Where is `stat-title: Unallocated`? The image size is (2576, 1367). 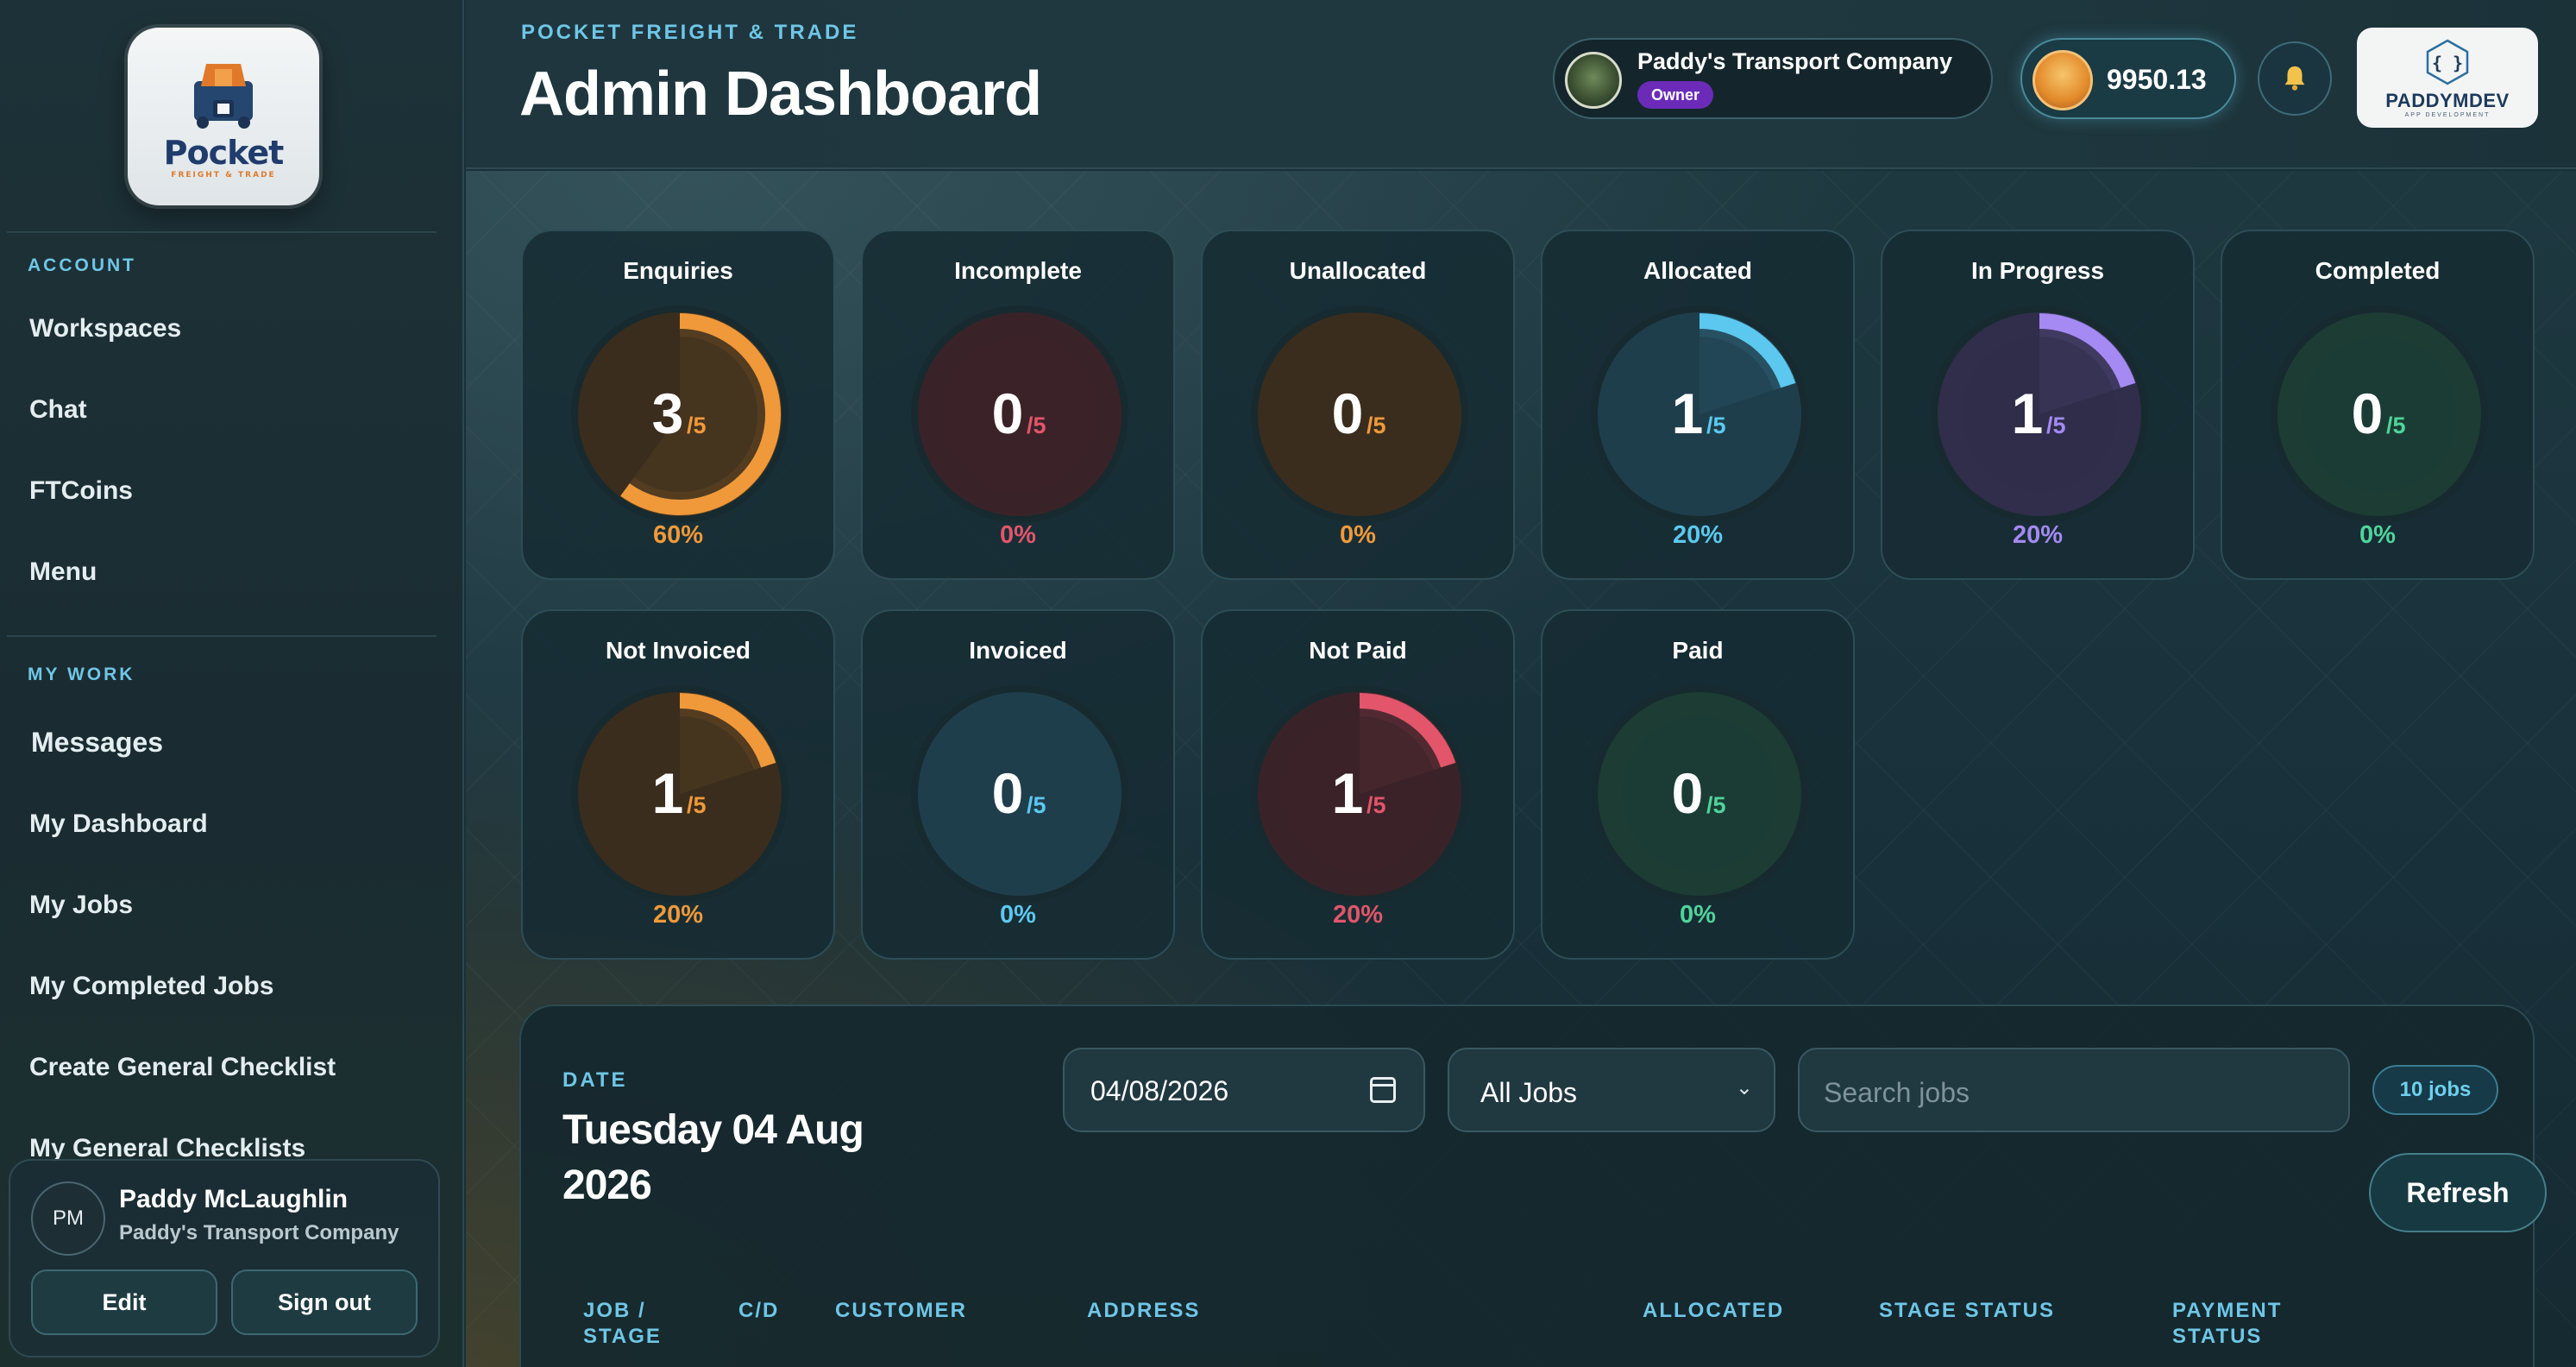 stat-title: Unallocated is located at coordinates (1358, 270).